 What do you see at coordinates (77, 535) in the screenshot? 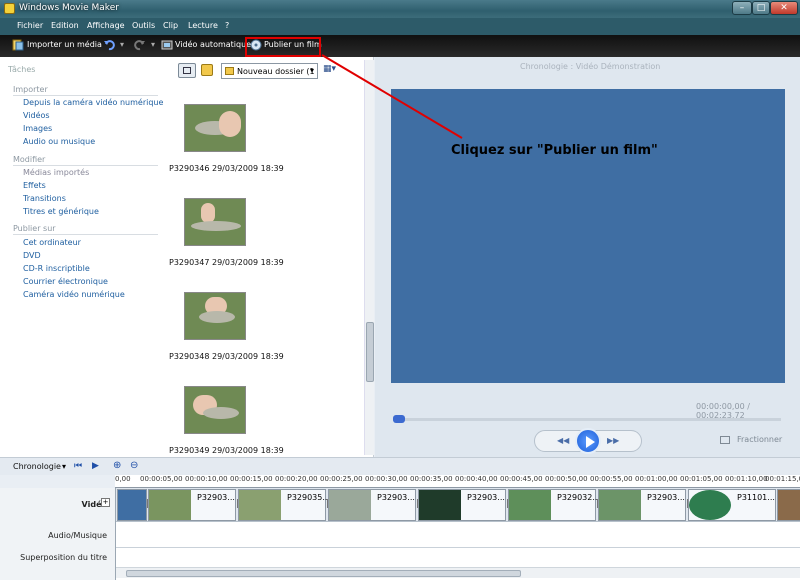
I see `track-audio-label: Audio/Musique` at bounding box center [77, 535].